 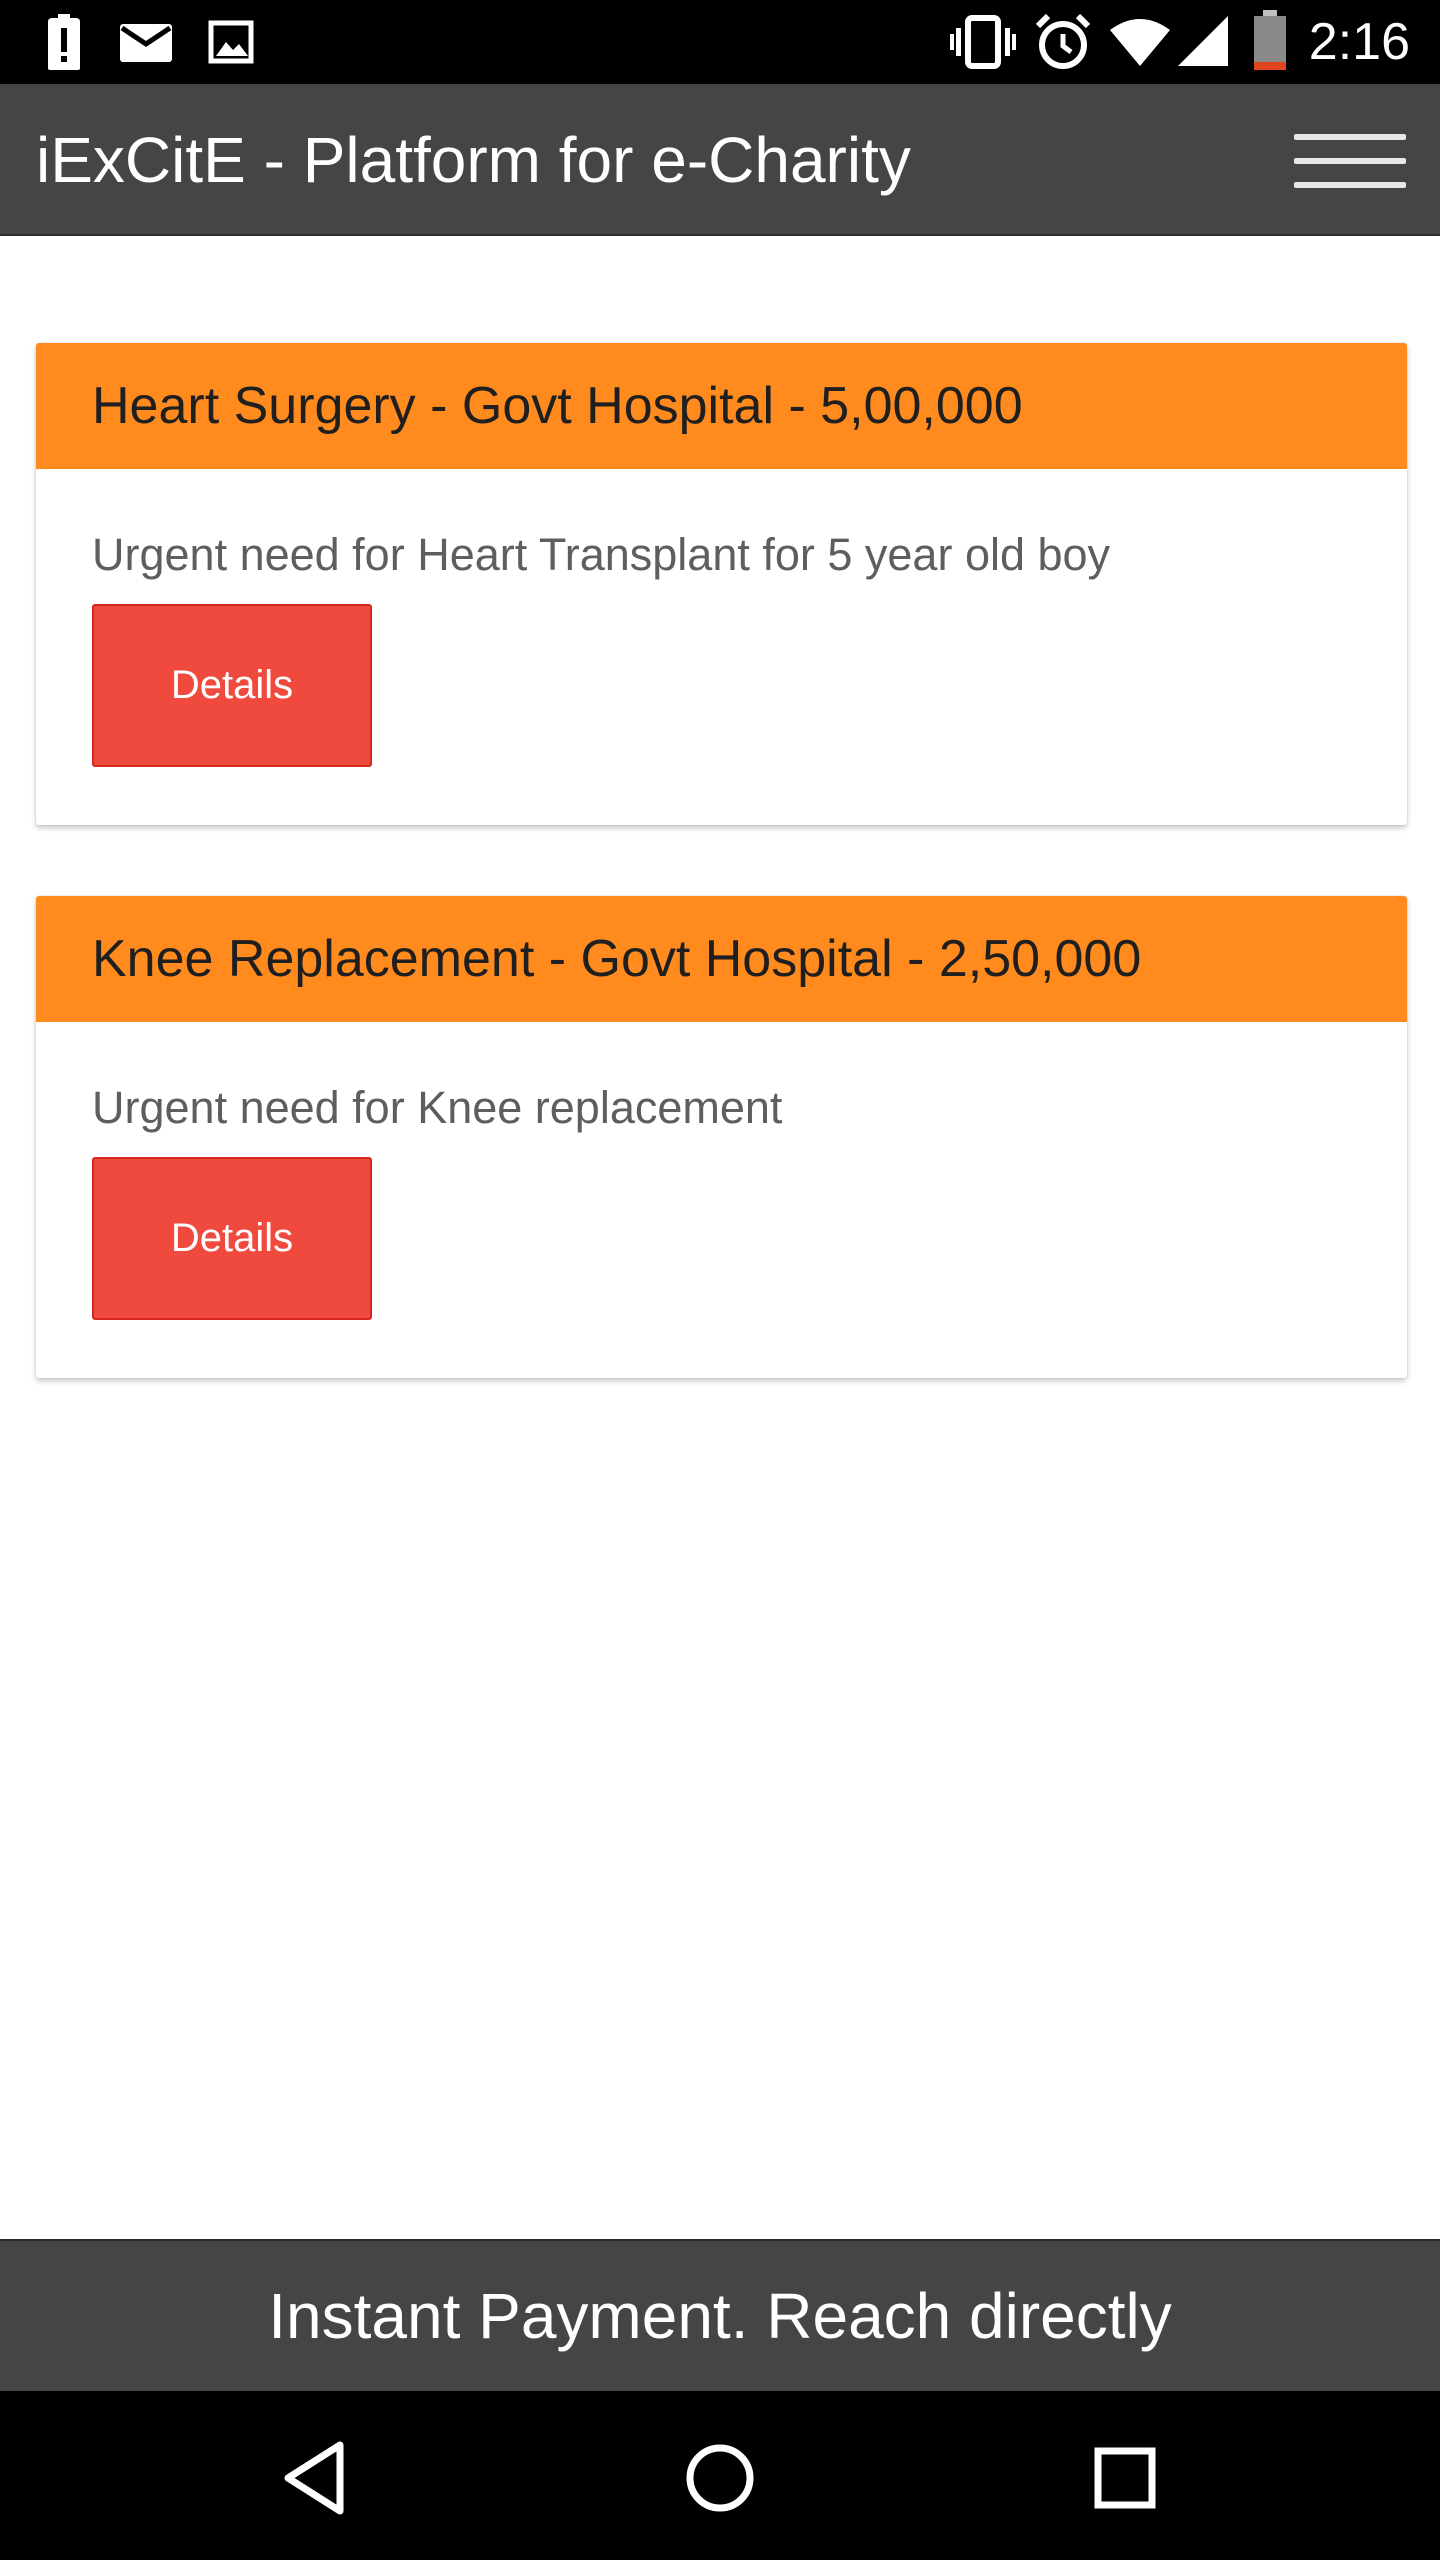 I want to click on alarm-icon, so click(x=1063, y=41).